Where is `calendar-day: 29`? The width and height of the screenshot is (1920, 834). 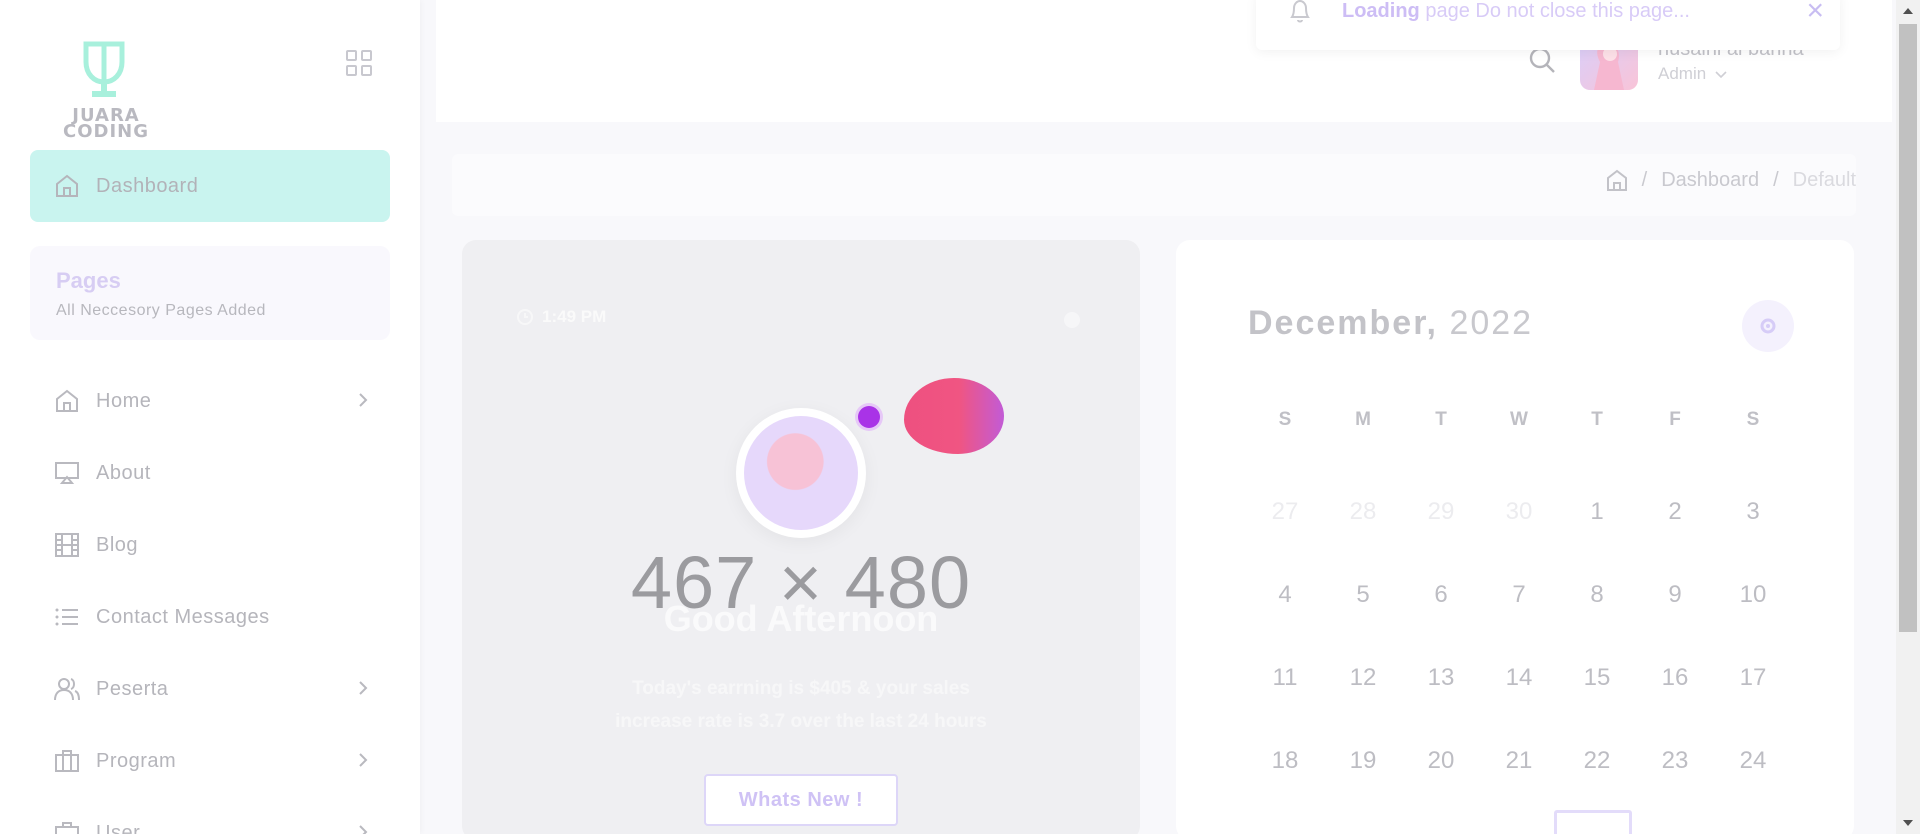
calendar-day: 29 is located at coordinates (1441, 511).